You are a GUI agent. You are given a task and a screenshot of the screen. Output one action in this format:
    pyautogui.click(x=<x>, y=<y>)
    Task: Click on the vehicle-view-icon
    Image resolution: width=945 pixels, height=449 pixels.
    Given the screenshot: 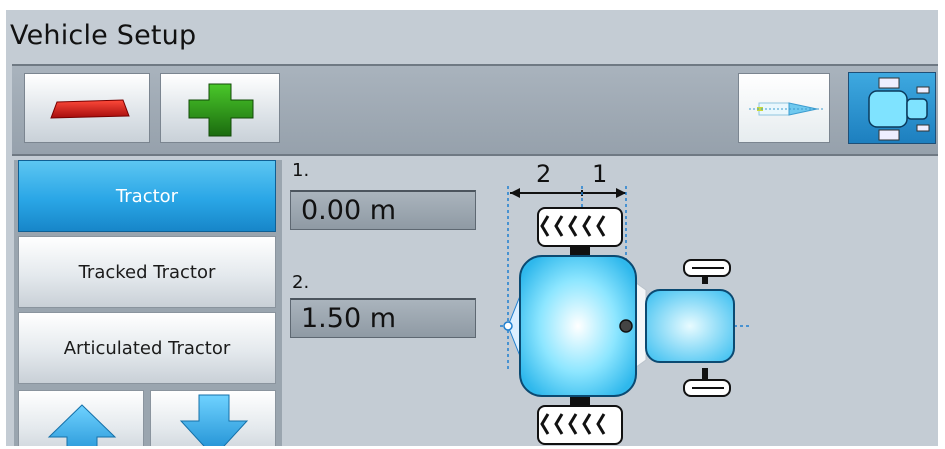 What is the action you would take?
    pyautogui.click(x=899, y=109)
    